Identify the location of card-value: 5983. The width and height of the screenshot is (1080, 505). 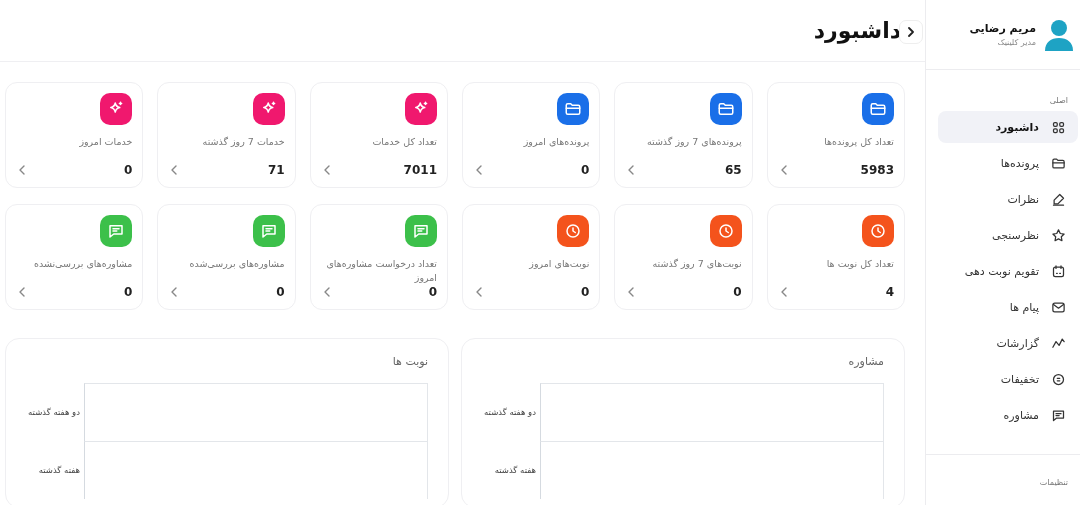
(877, 170).